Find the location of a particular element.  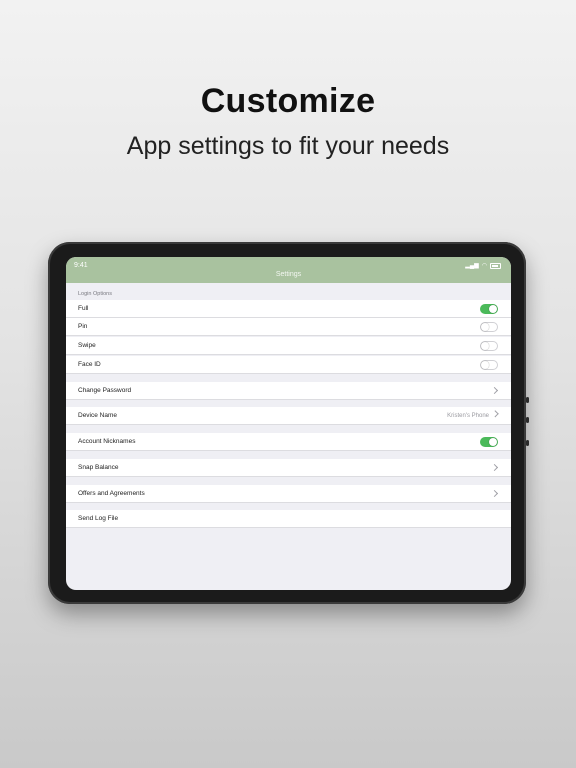

full-toggle is located at coordinates (489, 309).